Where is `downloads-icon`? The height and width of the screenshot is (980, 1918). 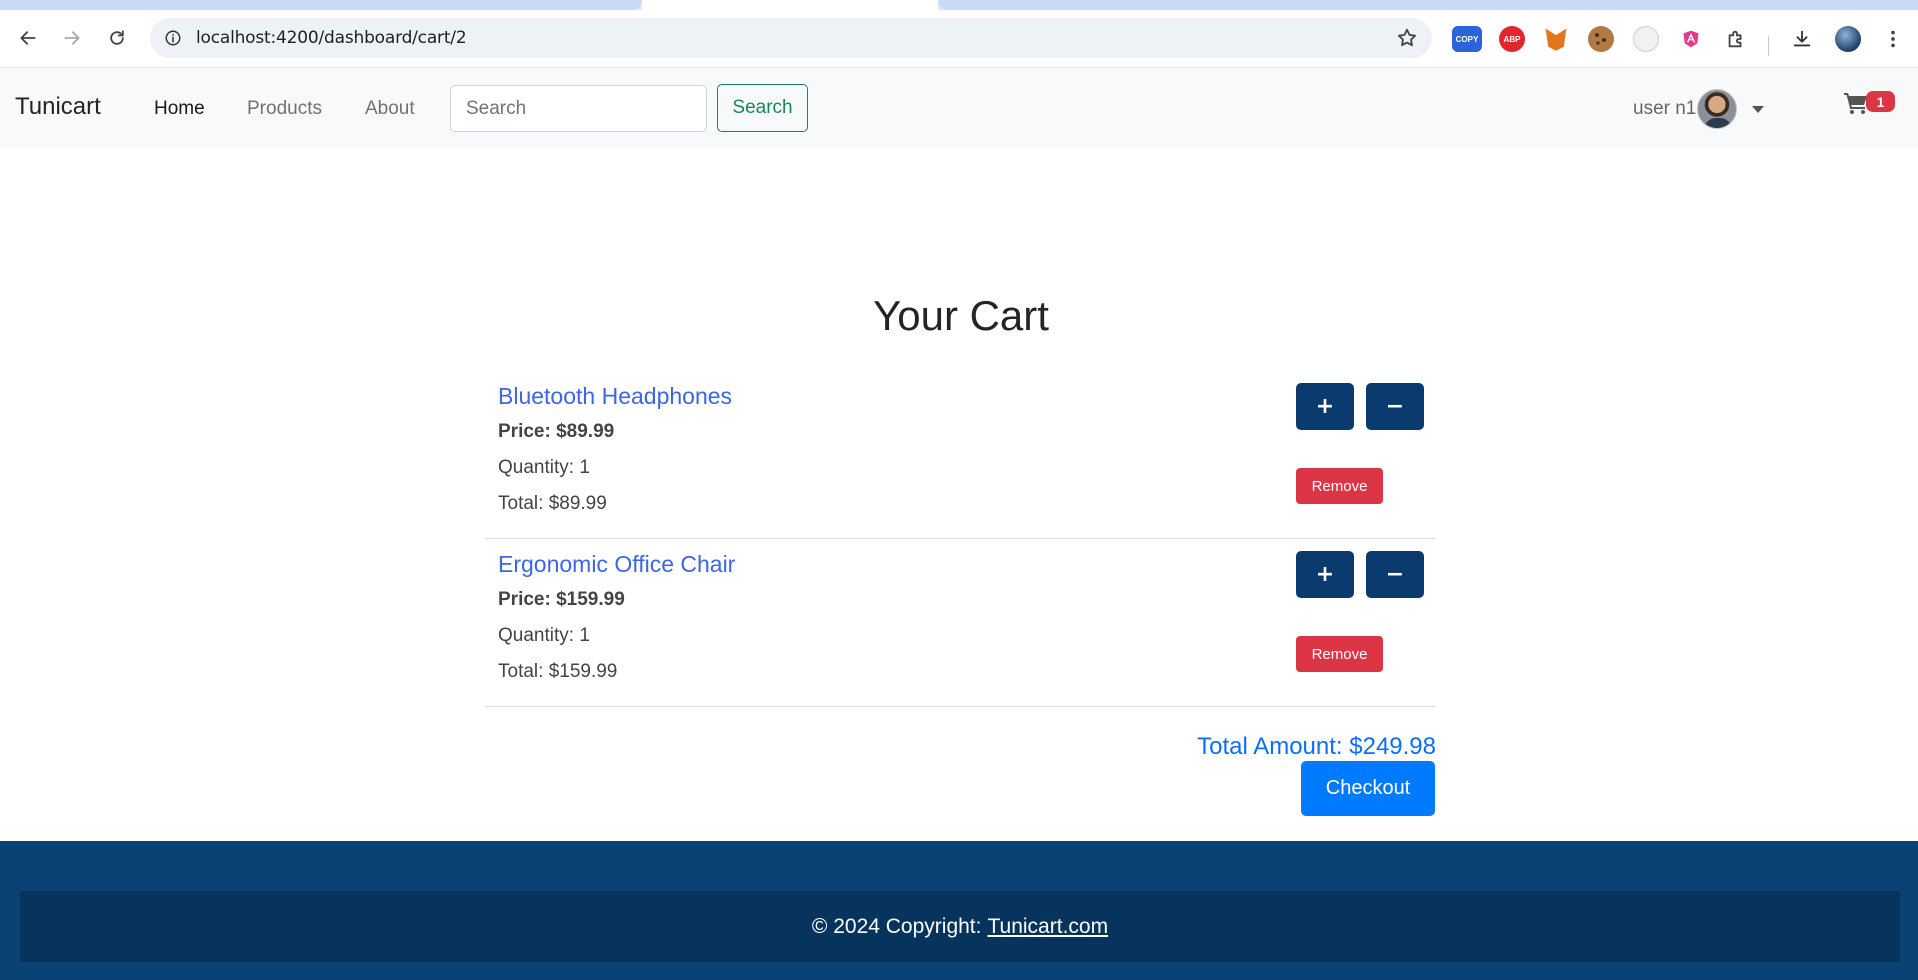
downloads-icon is located at coordinates (1802, 39).